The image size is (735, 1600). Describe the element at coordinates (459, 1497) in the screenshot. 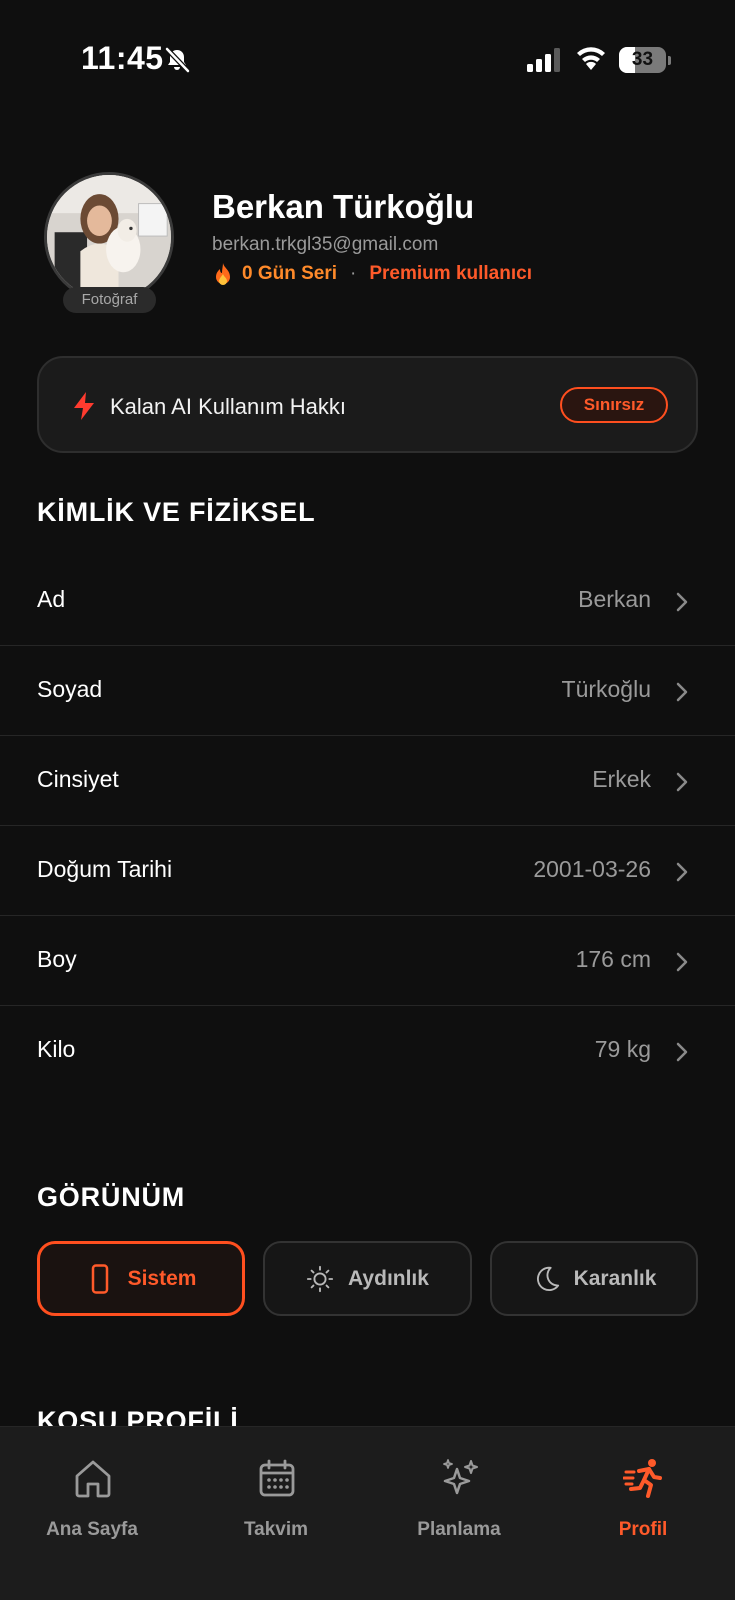

I see `tab-planning: Planlama` at that location.